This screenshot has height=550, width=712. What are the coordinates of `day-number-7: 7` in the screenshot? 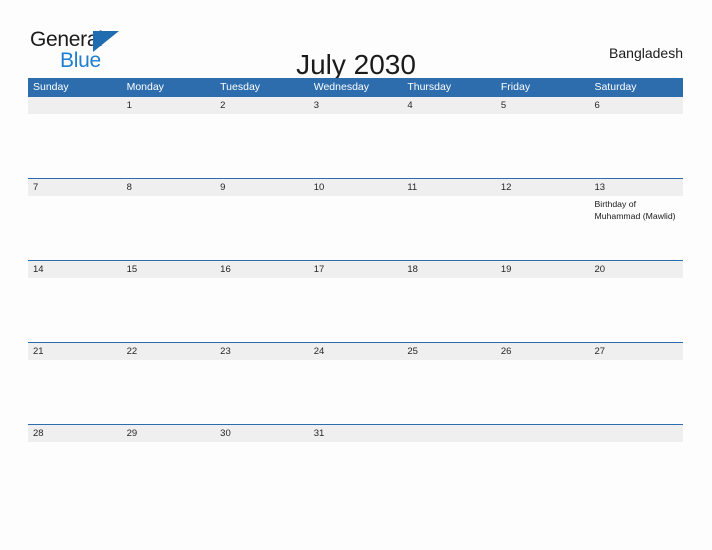 It's located at (75, 187).